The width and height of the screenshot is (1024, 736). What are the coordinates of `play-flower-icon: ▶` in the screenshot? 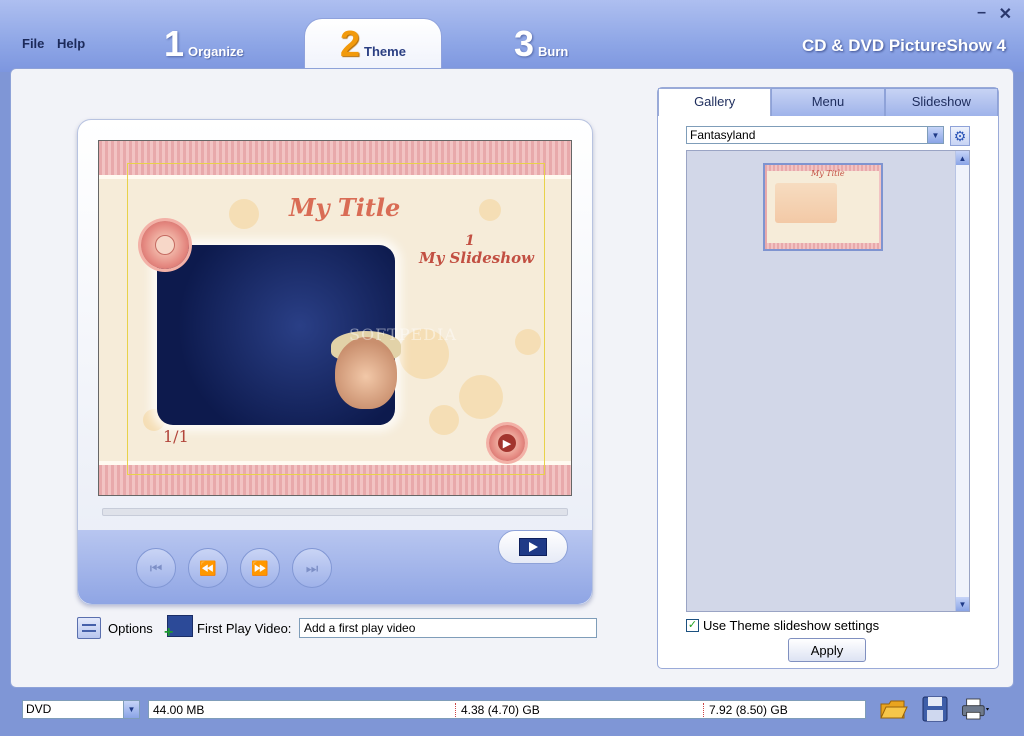 It's located at (507, 443).